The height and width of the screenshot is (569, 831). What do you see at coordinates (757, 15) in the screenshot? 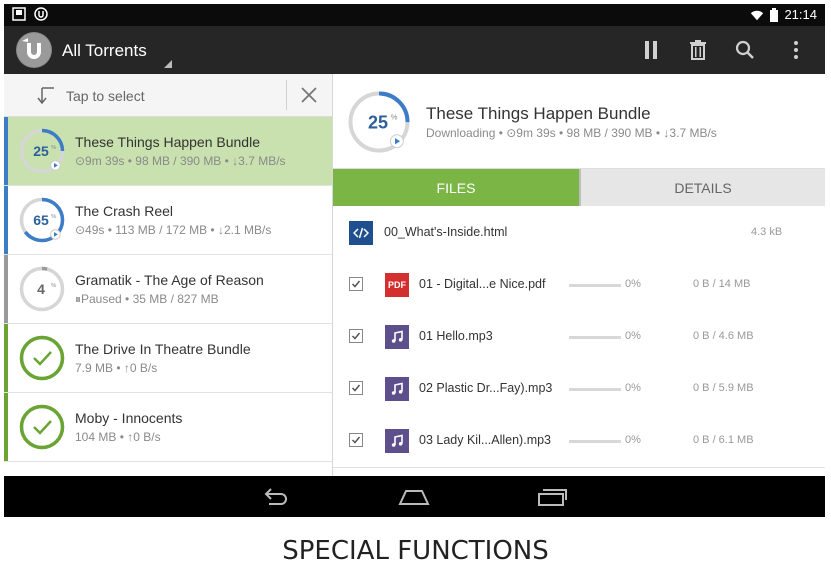
I see `wifi-icon` at bounding box center [757, 15].